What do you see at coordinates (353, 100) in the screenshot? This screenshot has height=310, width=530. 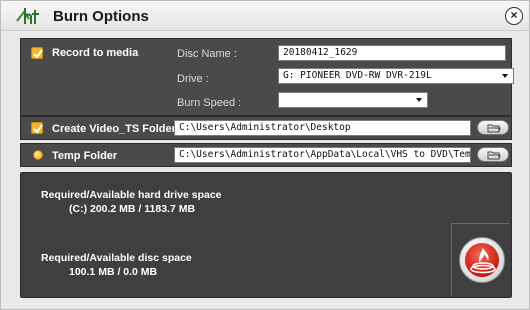 I see `burn-speed-select` at bounding box center [353, 100].